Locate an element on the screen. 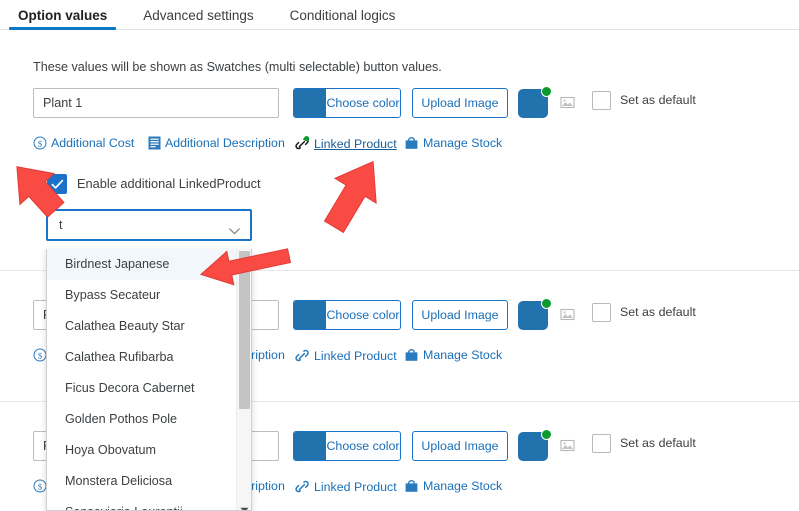 Image resolution: width=799 pixels, height=511 pixels. dropdown-scrollbar is located at coordinates (243, 379).